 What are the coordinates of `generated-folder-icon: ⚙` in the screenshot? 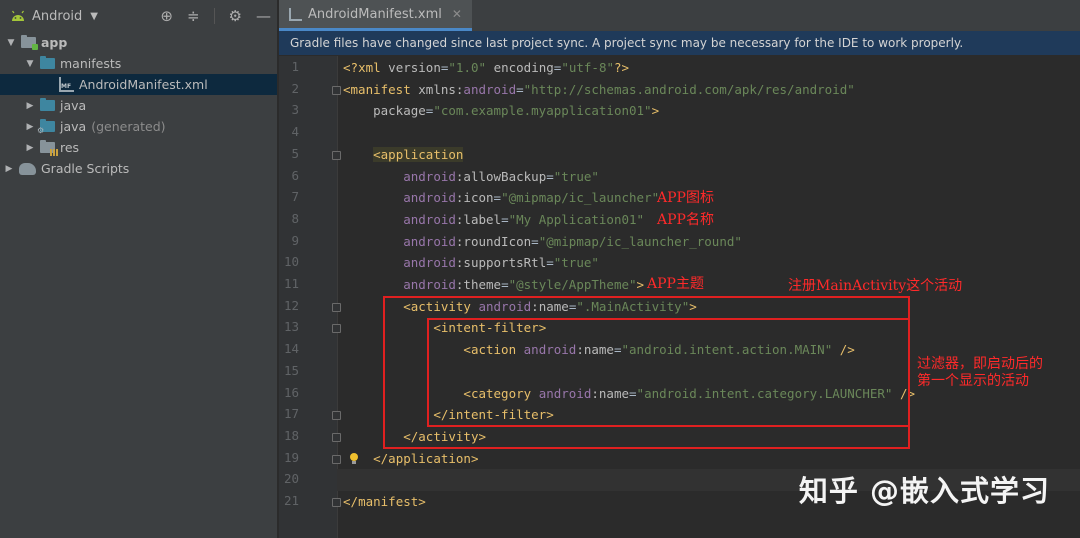 It's located at (46, 127).